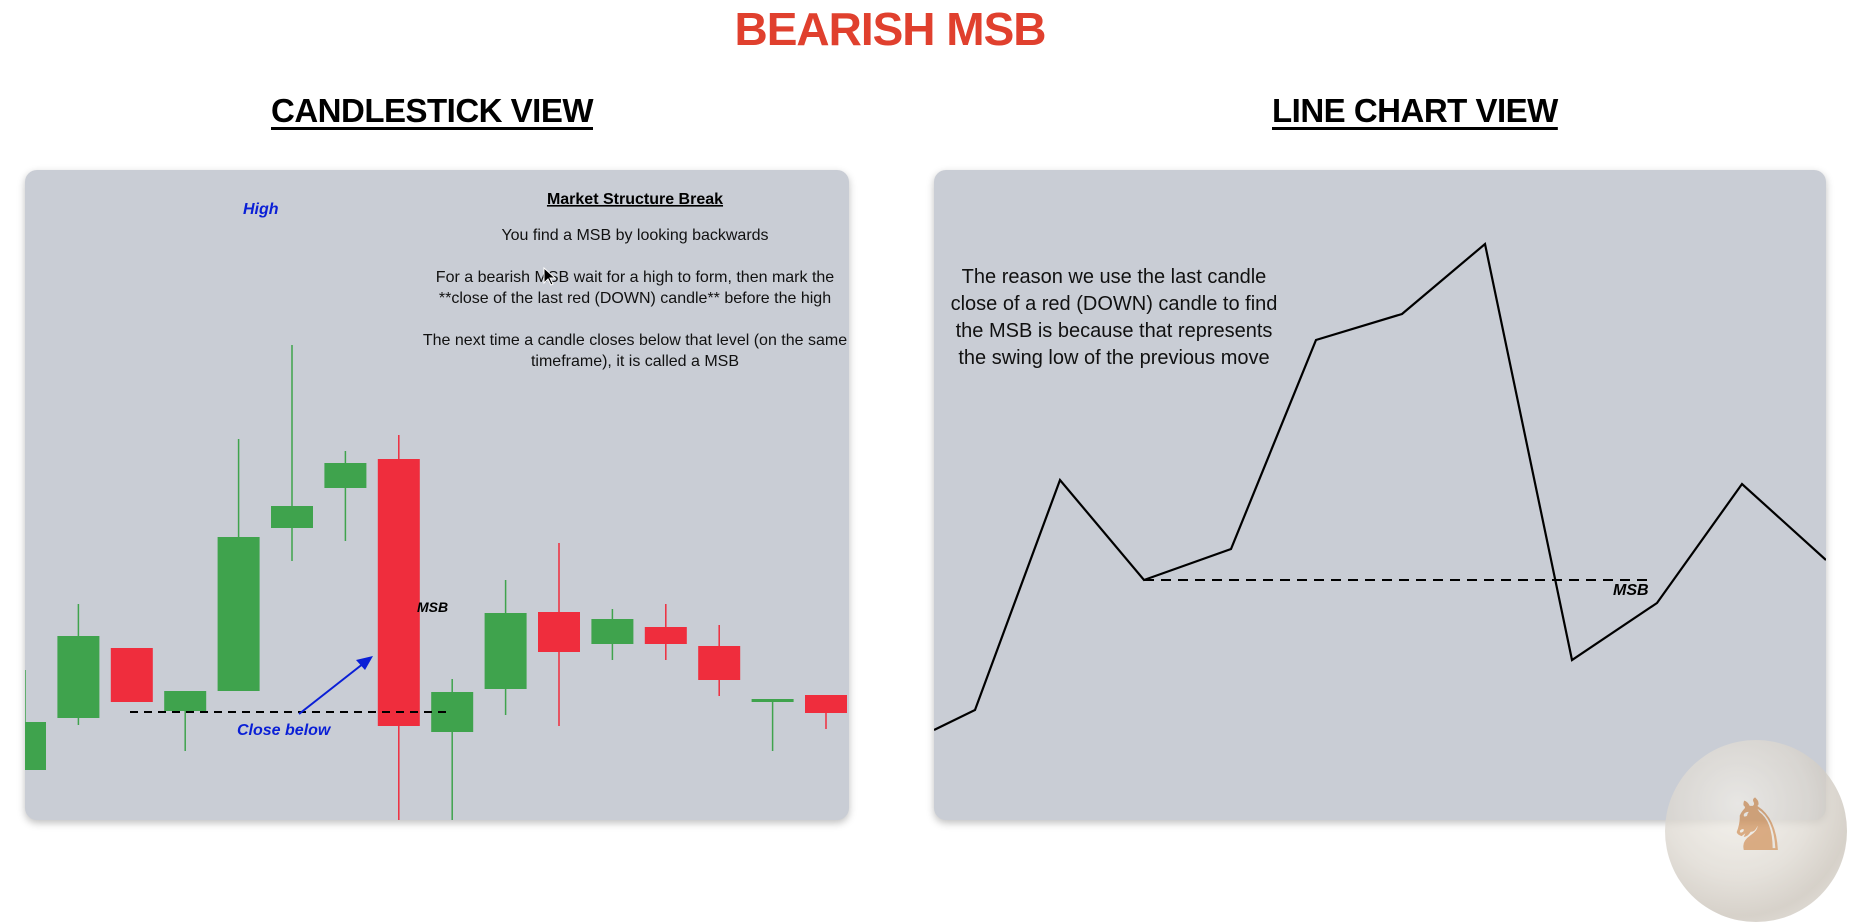 The height and width of the screenshot is (922, 1867). I want to click on page-title: BEARISH MSB, so click(890, 29).